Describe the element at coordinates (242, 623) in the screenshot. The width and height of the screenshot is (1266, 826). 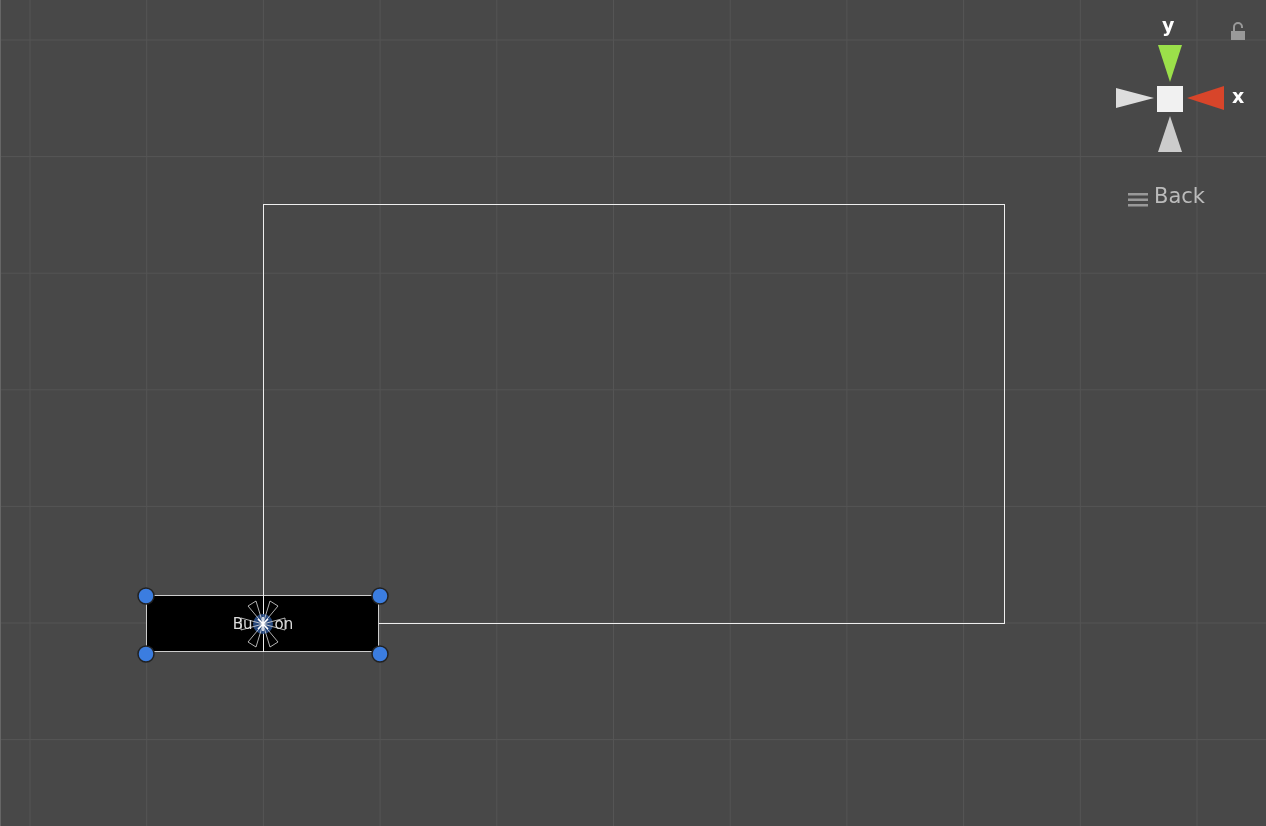
I see `element-label-fragment: Bu` at that location.